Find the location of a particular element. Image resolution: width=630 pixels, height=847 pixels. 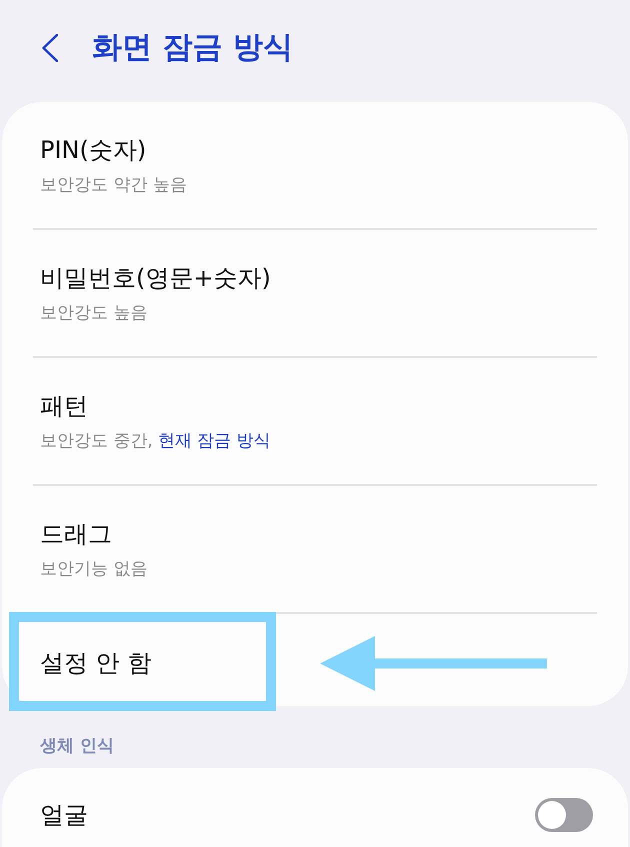

section-heading: 생체 인식 is located at coordinates (77, 746).